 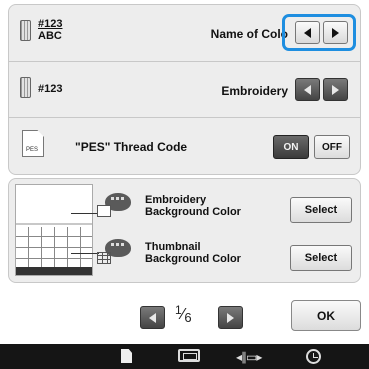 I want to click on embroidery-background-label: Embroidery Background Color, so click(x=193, y=206).